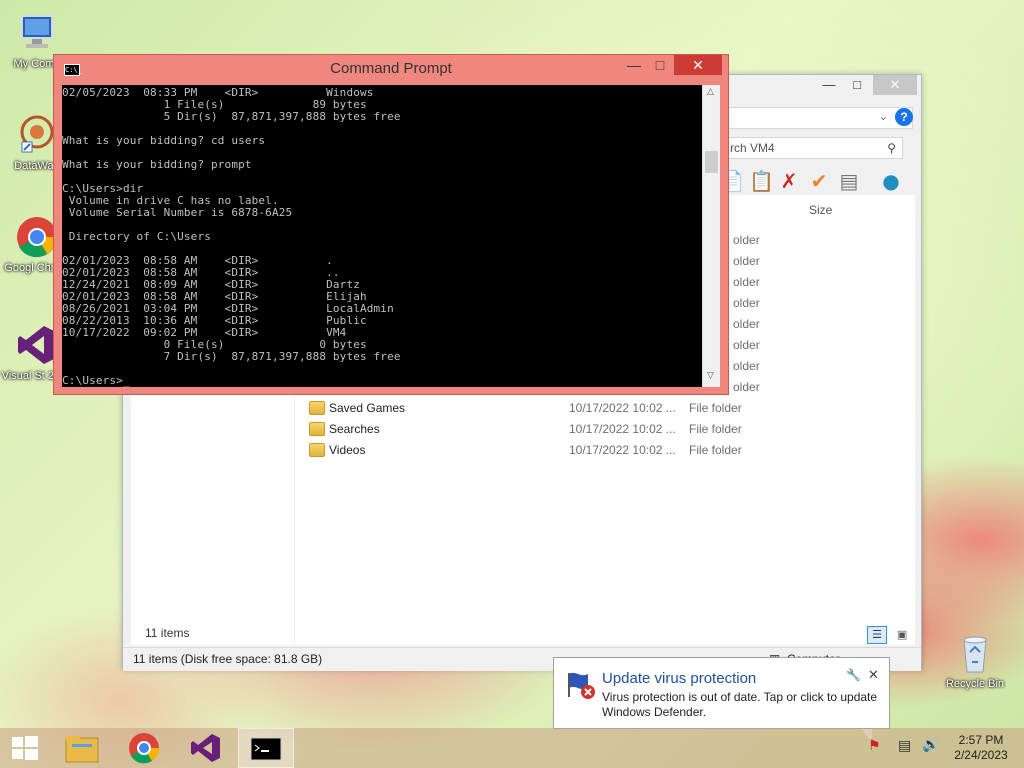 This screenshot has width=1024, height=768. I want to click on taskbar-visual-studio, so click(206, 748).